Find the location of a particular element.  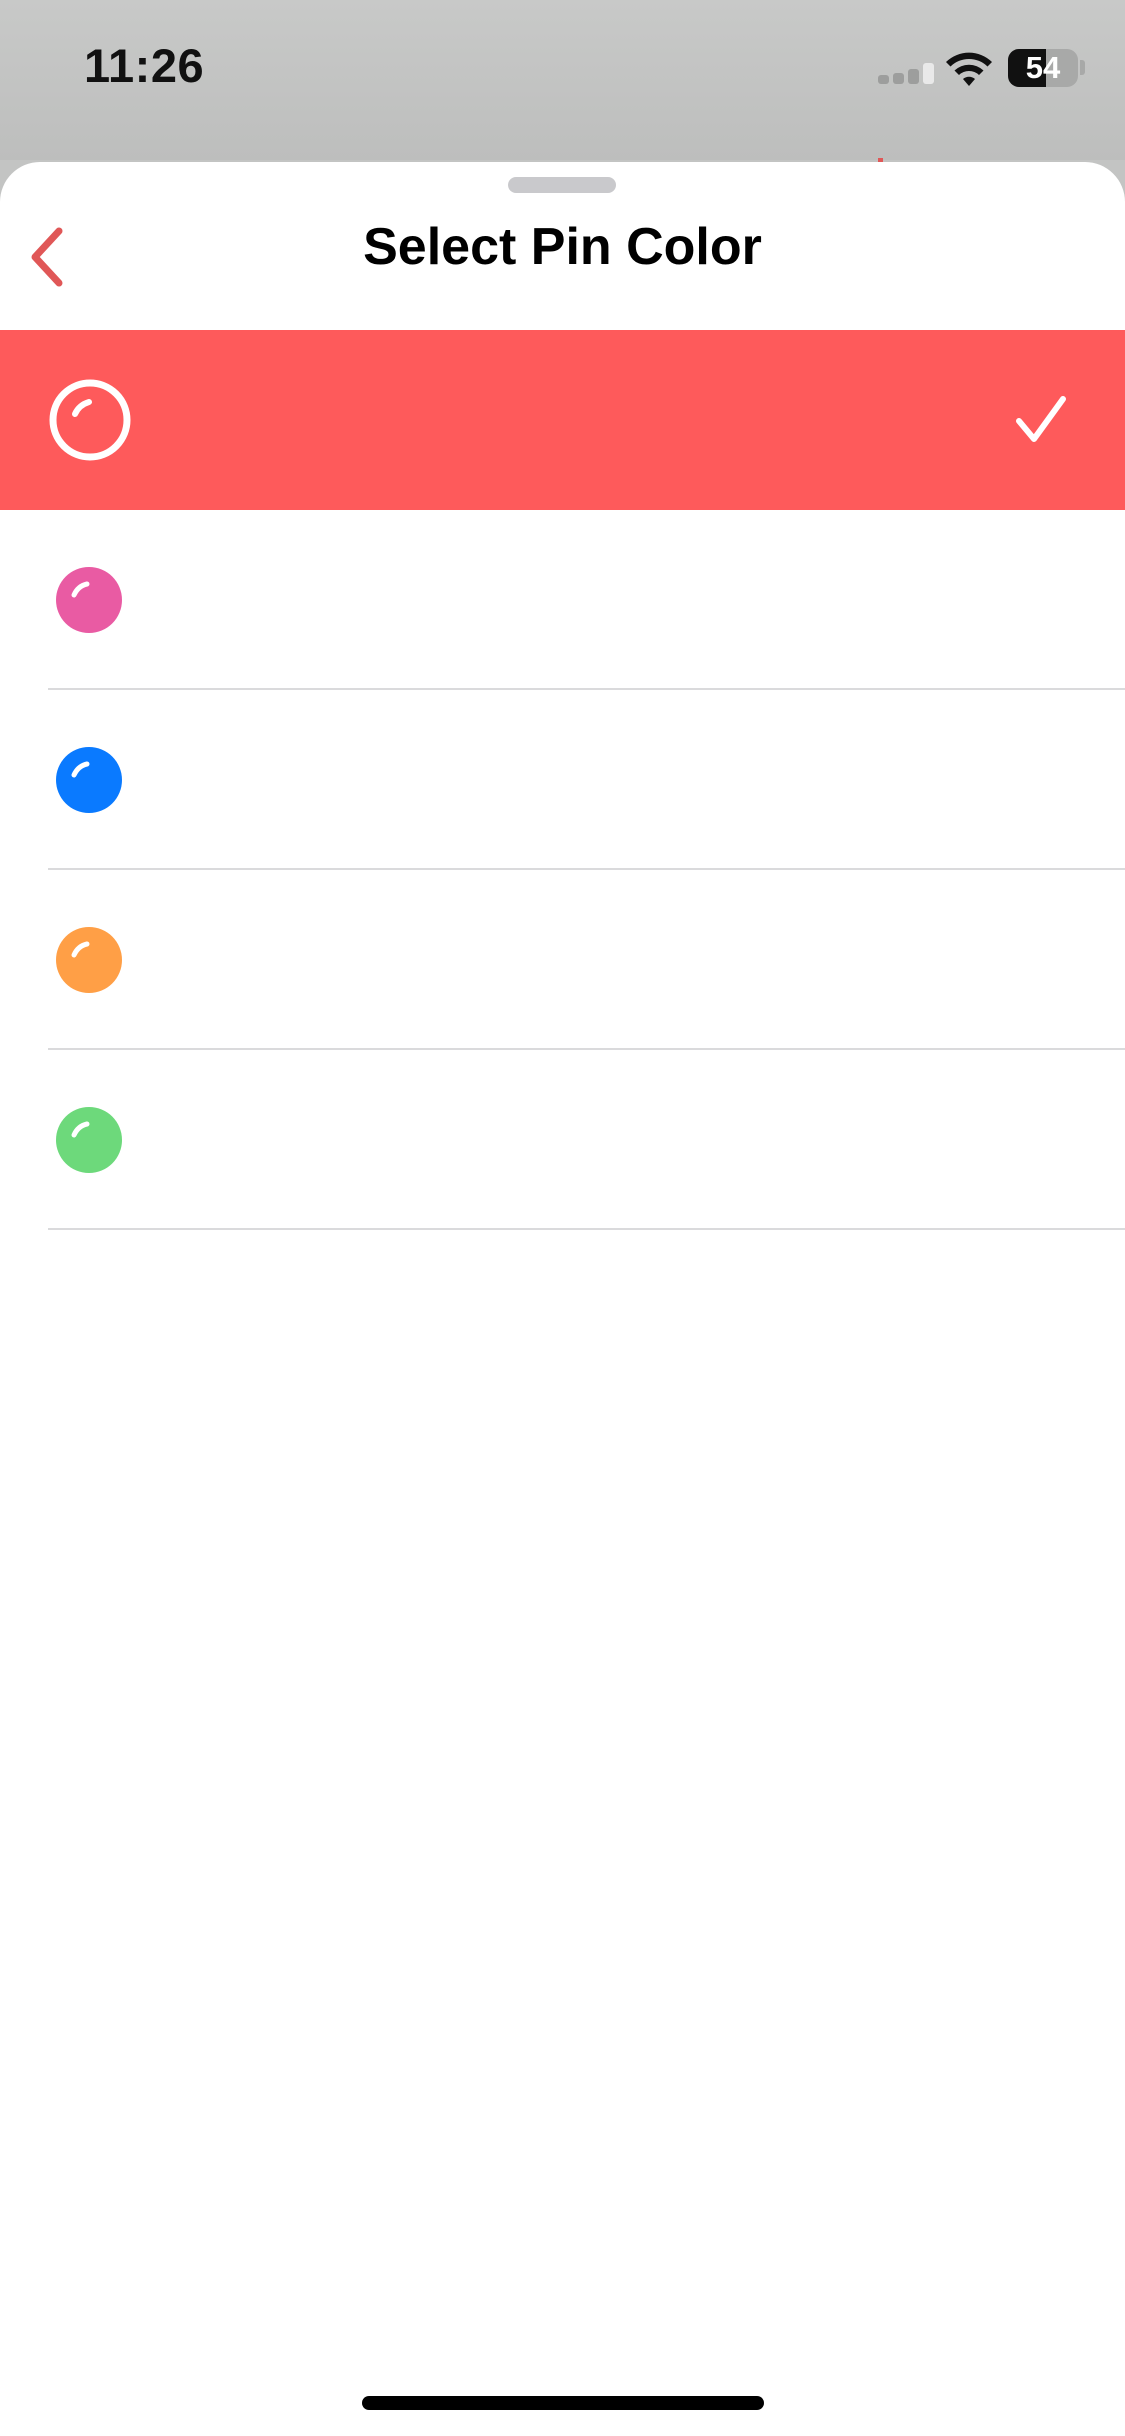

sheet-title: Select Pin Color is located at coordinates (562, 247).